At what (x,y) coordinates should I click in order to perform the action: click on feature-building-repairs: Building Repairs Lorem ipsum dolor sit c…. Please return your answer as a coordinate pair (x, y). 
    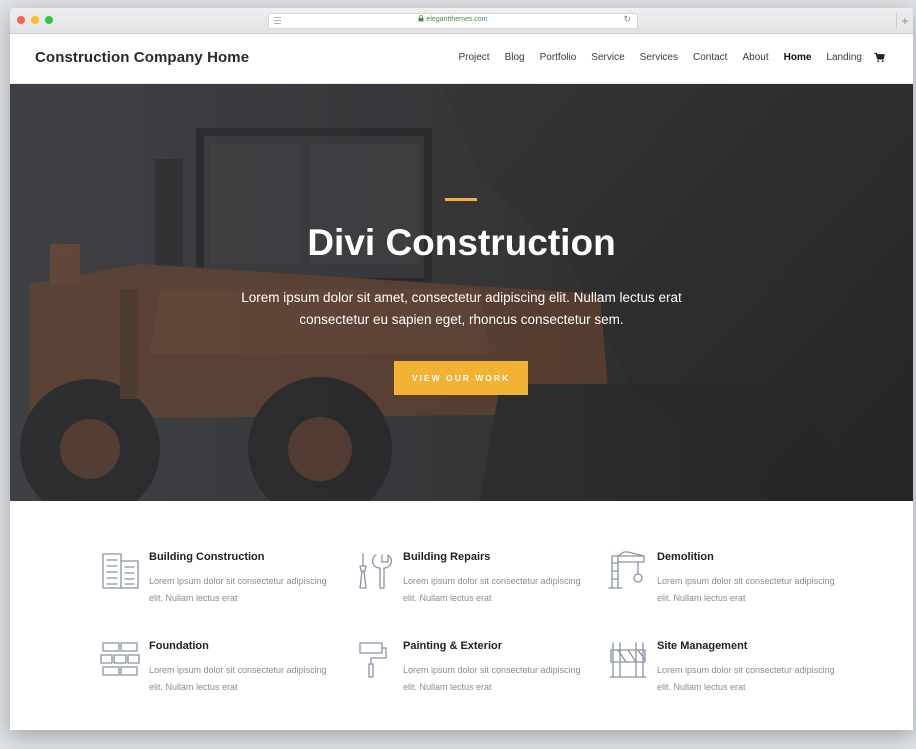
    Looking at the image, I should click on (474, 591).